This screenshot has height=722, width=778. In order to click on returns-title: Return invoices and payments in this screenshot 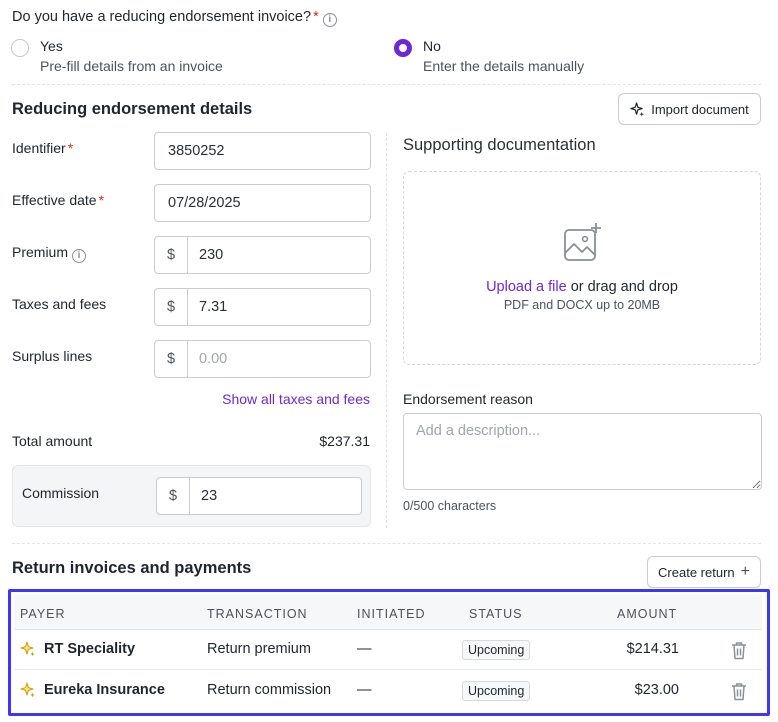, I will do `click(132, 568)`.